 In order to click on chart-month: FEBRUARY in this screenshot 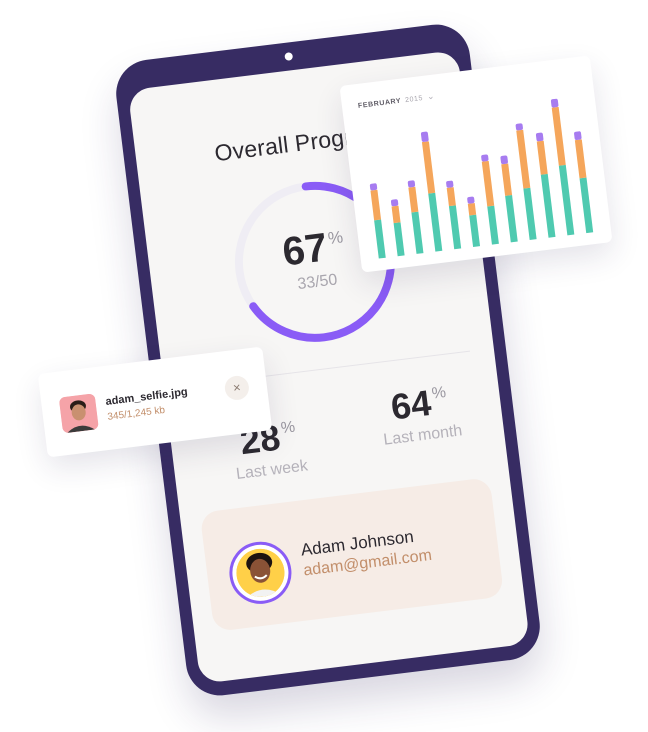, I will do `click(379, 103)`.